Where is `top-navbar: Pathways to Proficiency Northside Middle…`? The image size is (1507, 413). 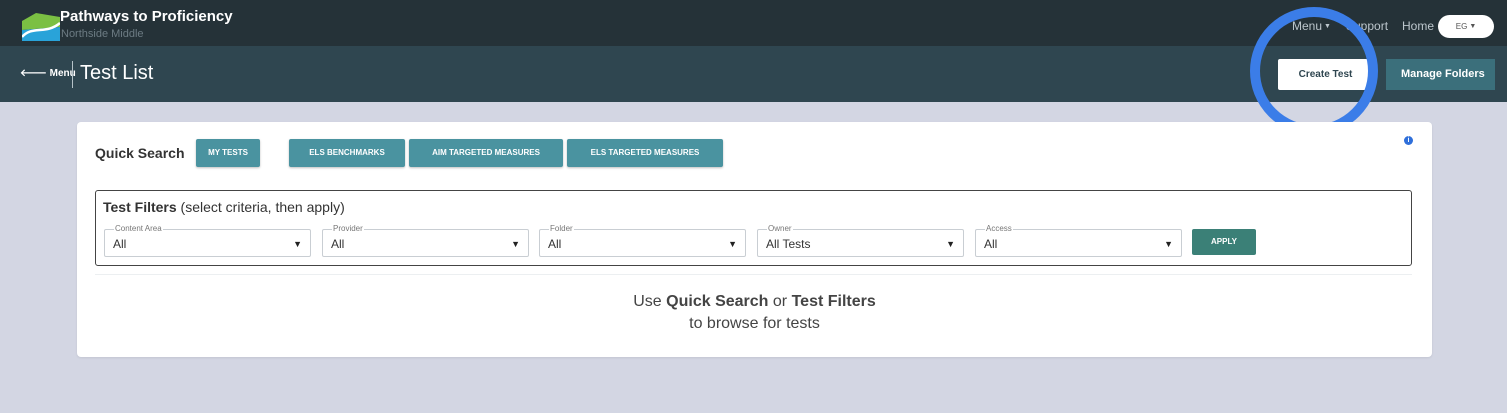 top-navbar: Pathways to Proficiency Northside Middle… is located at coordinates (753, 23).